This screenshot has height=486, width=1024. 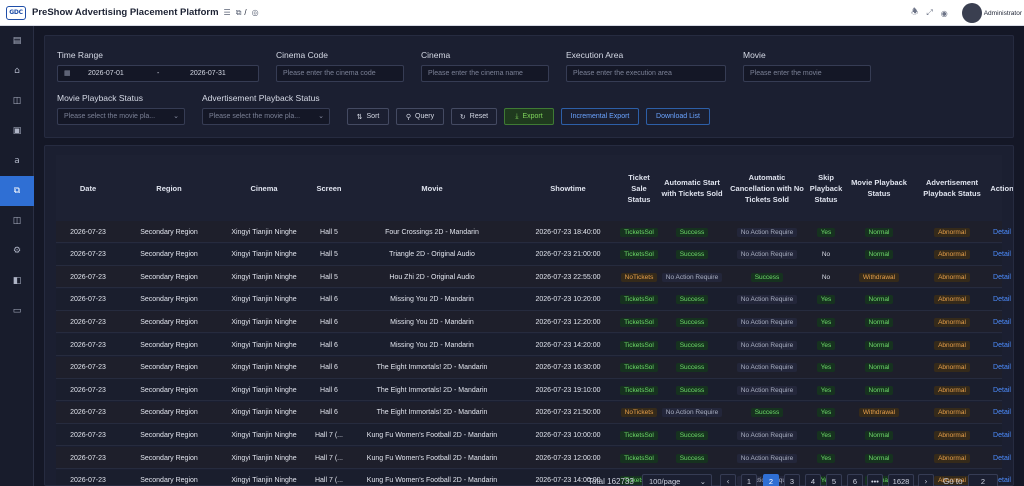 What do you see at coordinates (826, 277) in the screenshot?
I see `status-badge: No` at bounding box center [826, 277].